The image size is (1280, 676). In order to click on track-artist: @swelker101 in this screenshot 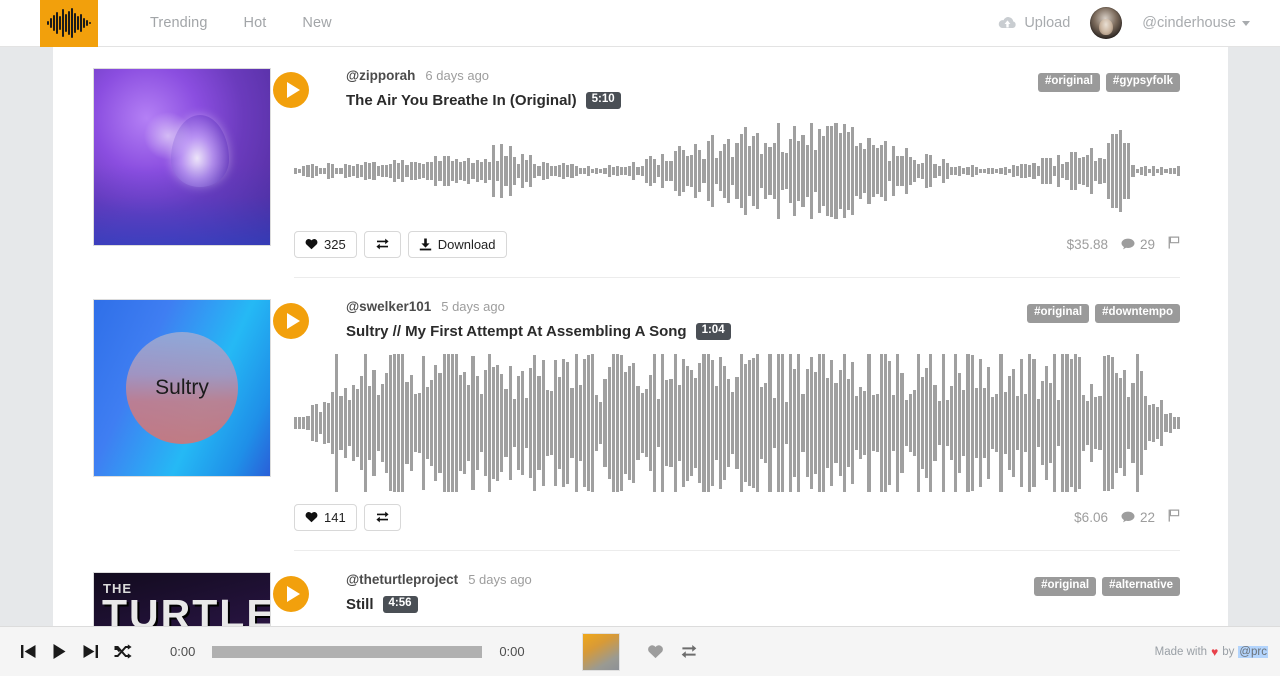, I will do `click(388, 306)`.